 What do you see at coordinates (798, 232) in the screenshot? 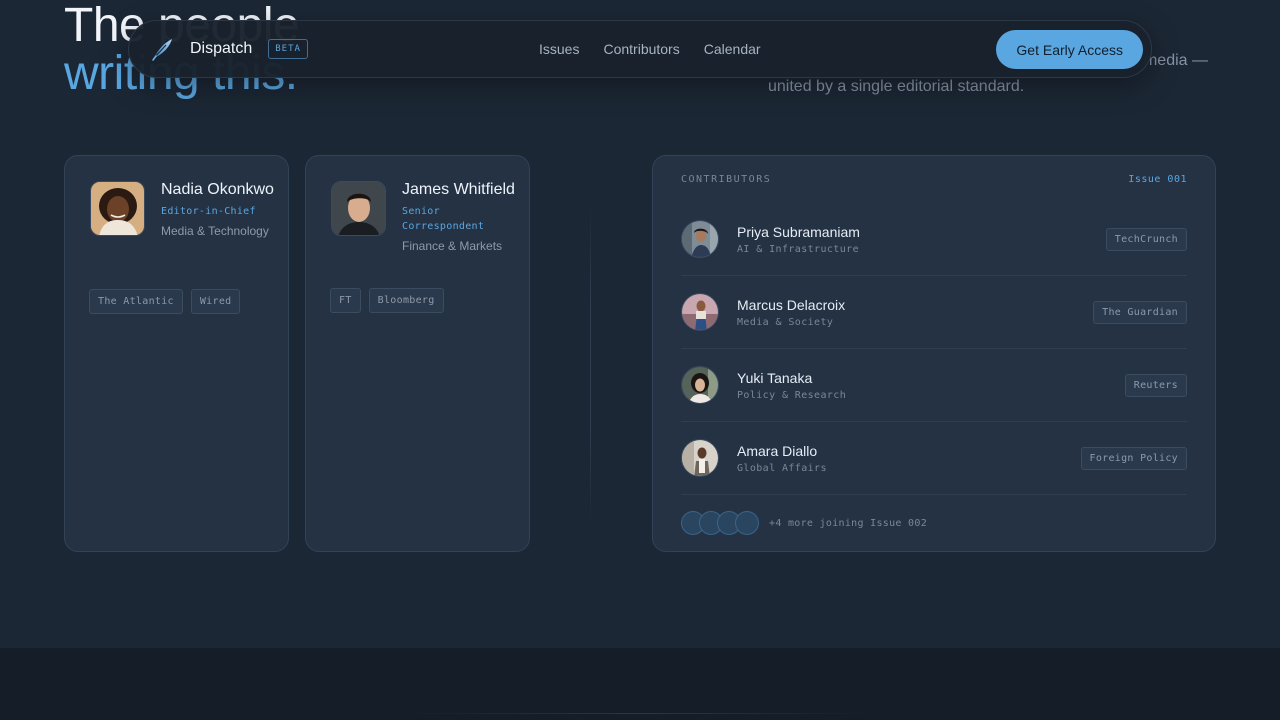
I see `contributor-name: Priya Subramaniam` at bounding box center [798, 232].